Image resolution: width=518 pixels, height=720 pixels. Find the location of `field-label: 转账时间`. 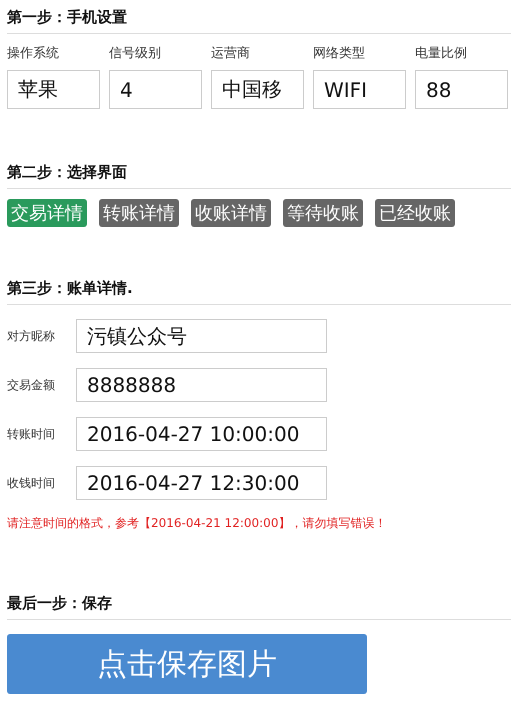

field-label: 转账时间 is located at coordinates (31, 434).